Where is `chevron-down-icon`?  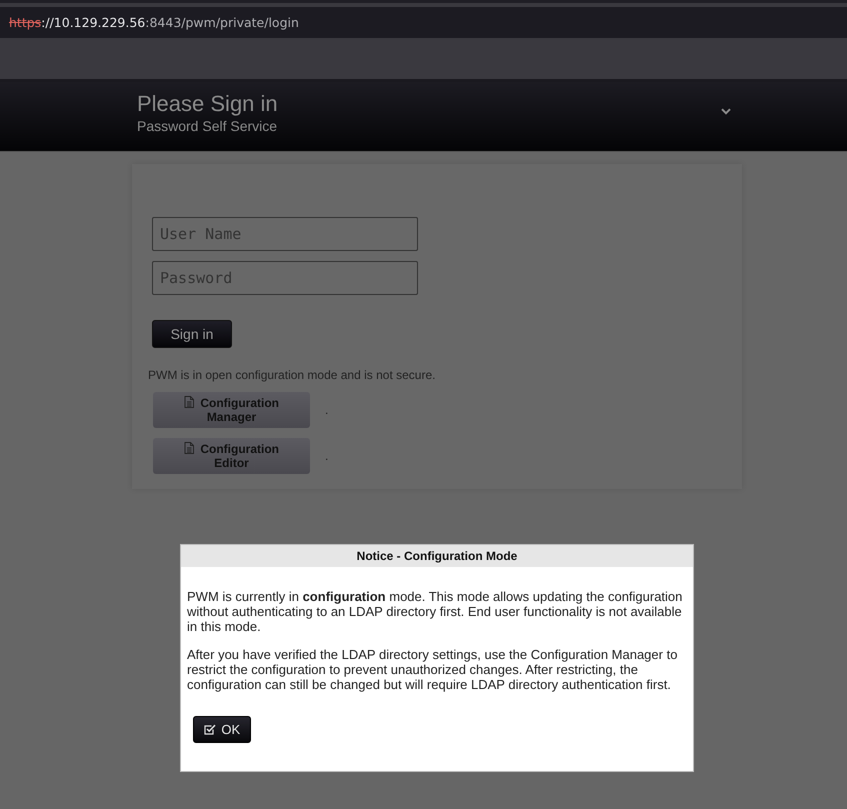 chevron-down-icon is located at coordinates (726, 111).